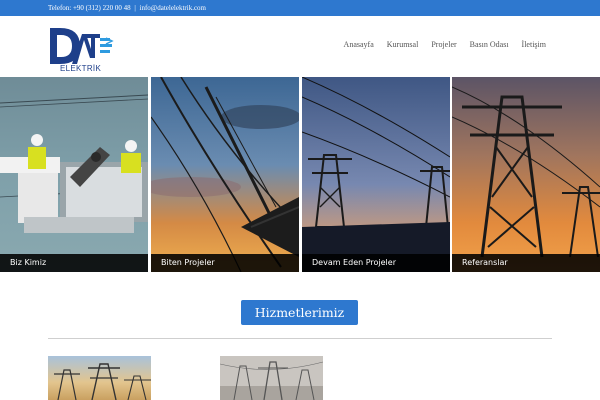  I want to click on nav-item-anasayfa: Anasayfa, so click(359, 44).